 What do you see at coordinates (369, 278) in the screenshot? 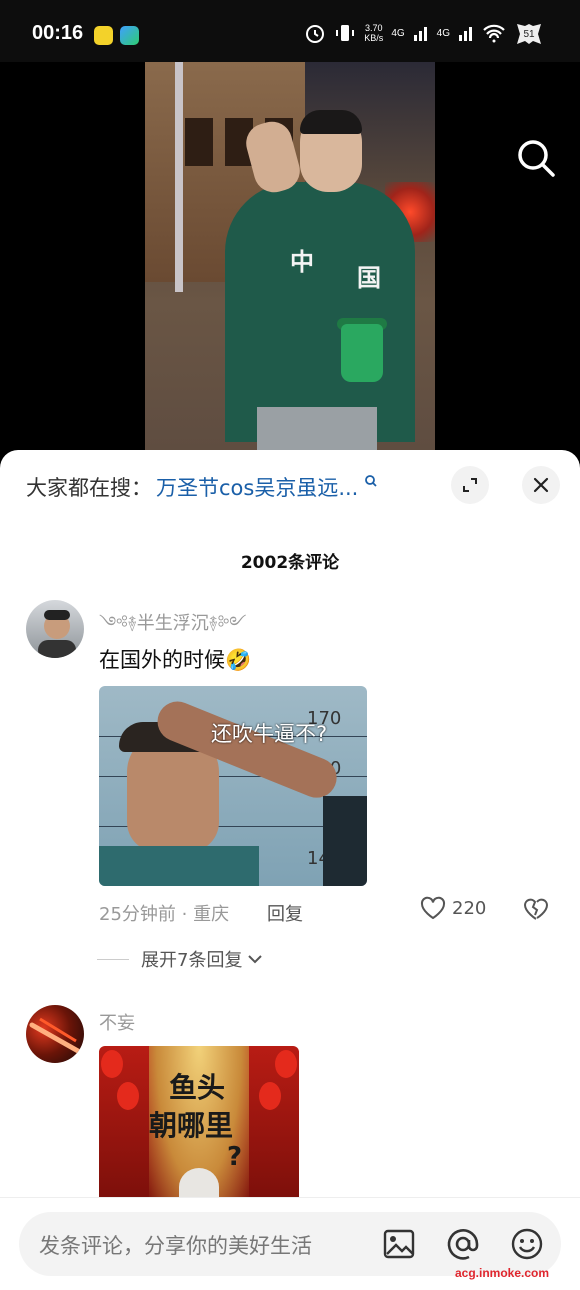
I see `jacket-text-right: 国` at bounding box center [369, 278].